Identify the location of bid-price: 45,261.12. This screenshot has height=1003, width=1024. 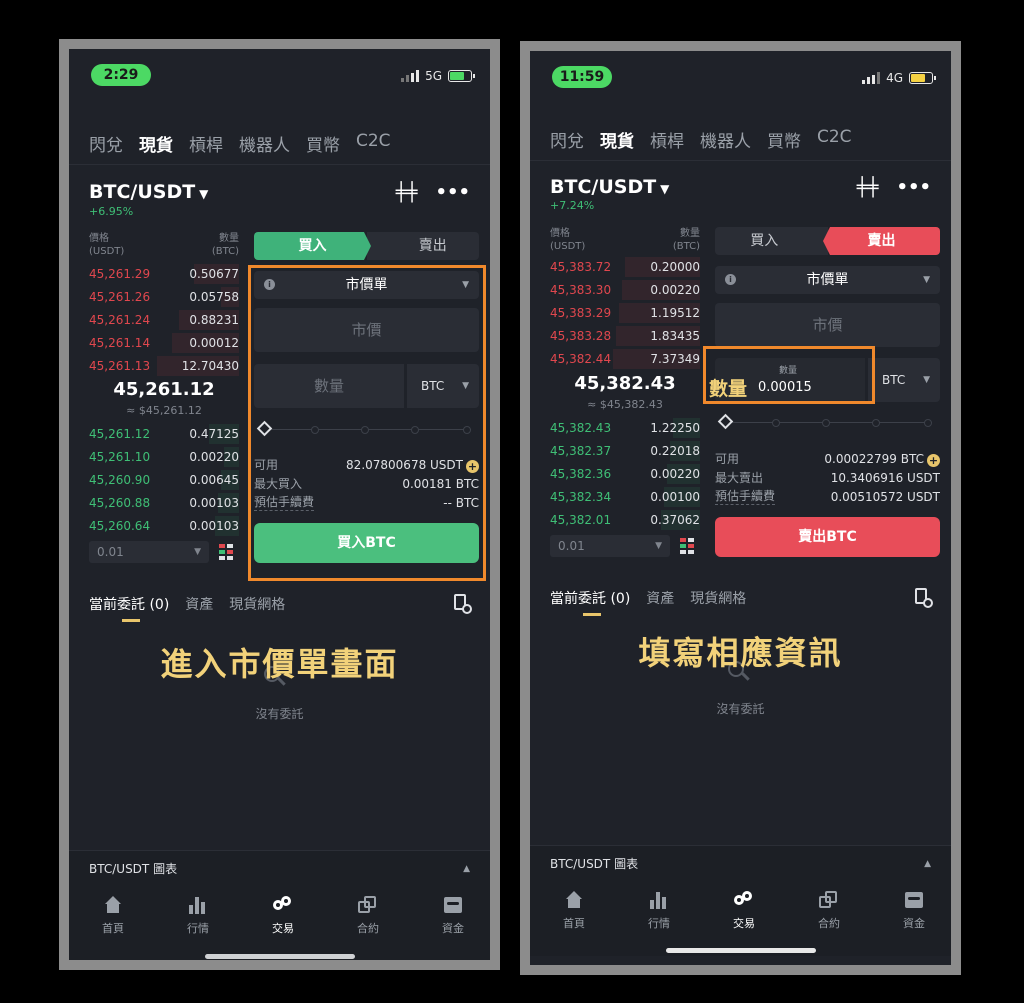
(120, 434).